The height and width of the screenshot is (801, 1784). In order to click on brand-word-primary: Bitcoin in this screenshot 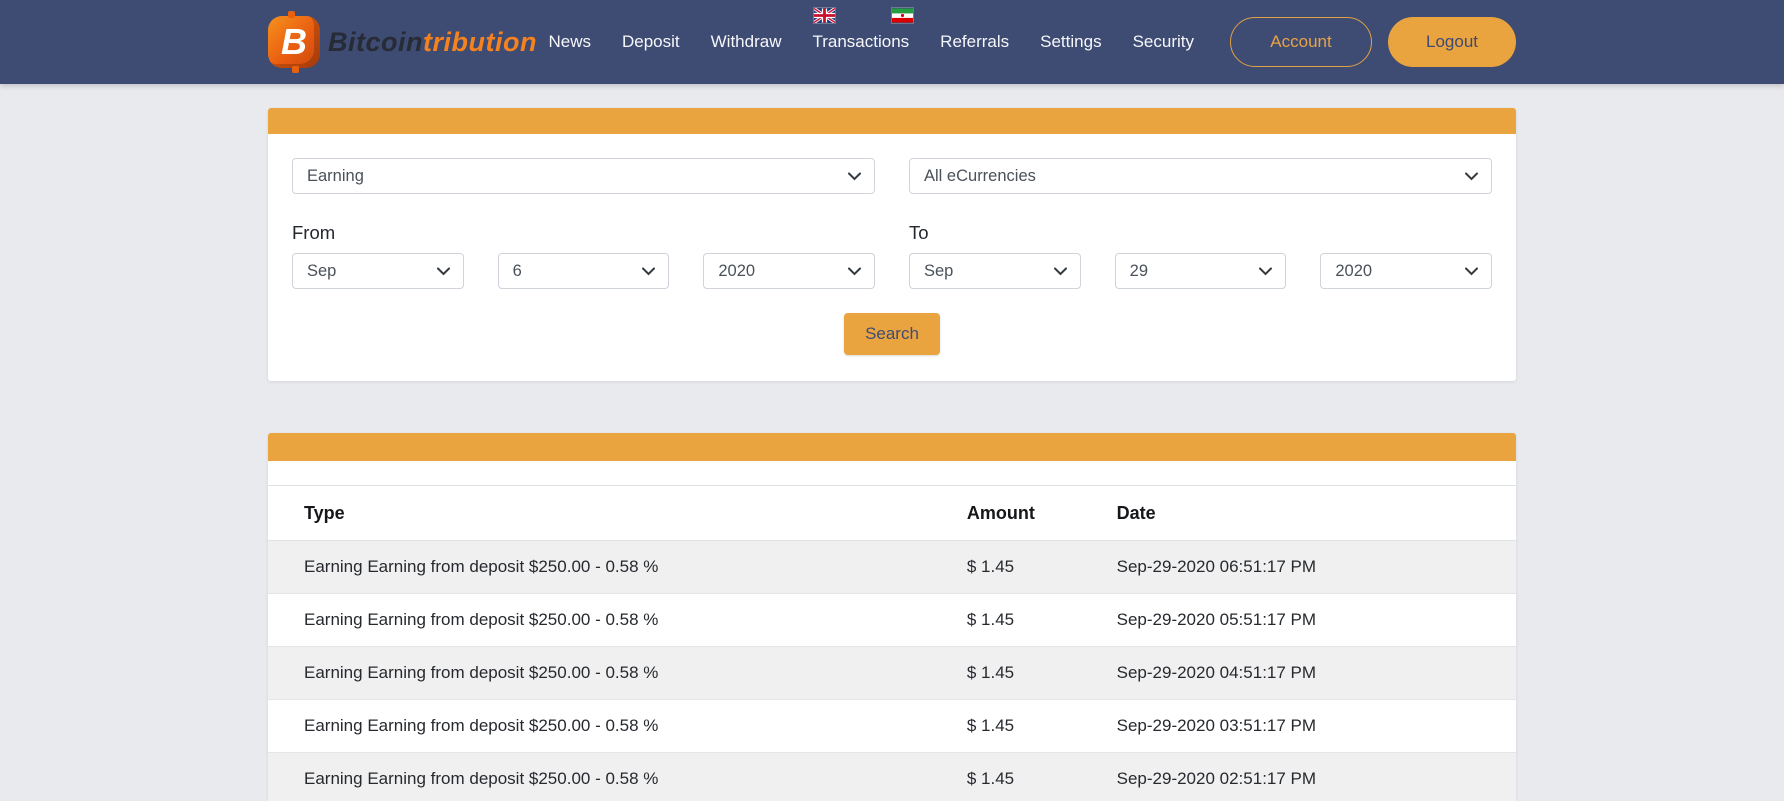, I will do `click(375, 41)`.